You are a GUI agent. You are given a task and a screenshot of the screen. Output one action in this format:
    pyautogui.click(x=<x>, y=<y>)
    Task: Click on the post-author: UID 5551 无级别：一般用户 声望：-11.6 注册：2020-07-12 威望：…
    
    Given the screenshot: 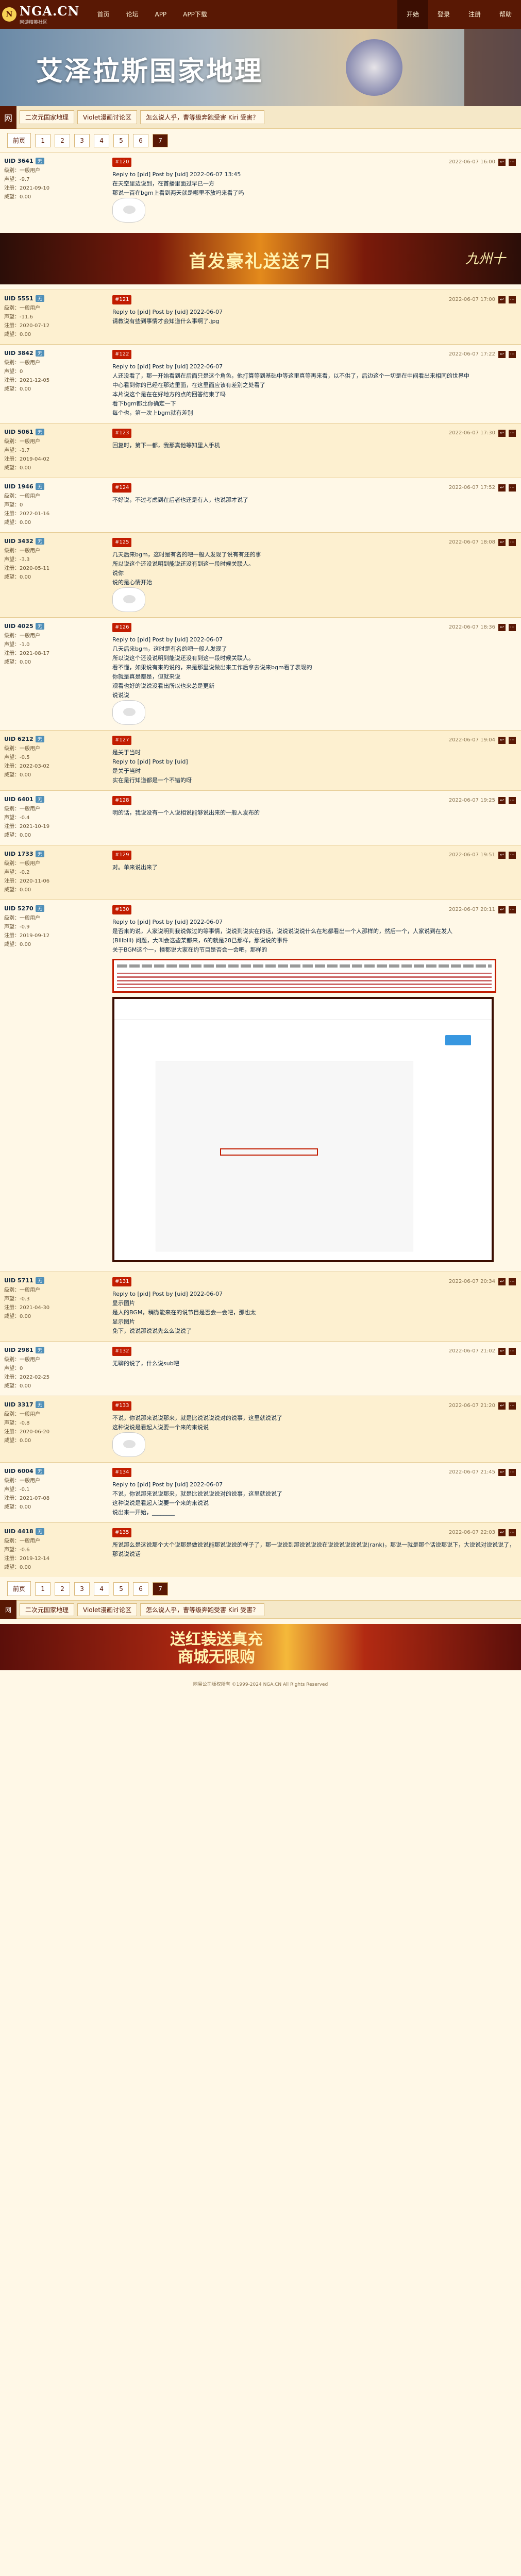 What is the action you would take?
    pyautogui.click(x=54, y=317)
    